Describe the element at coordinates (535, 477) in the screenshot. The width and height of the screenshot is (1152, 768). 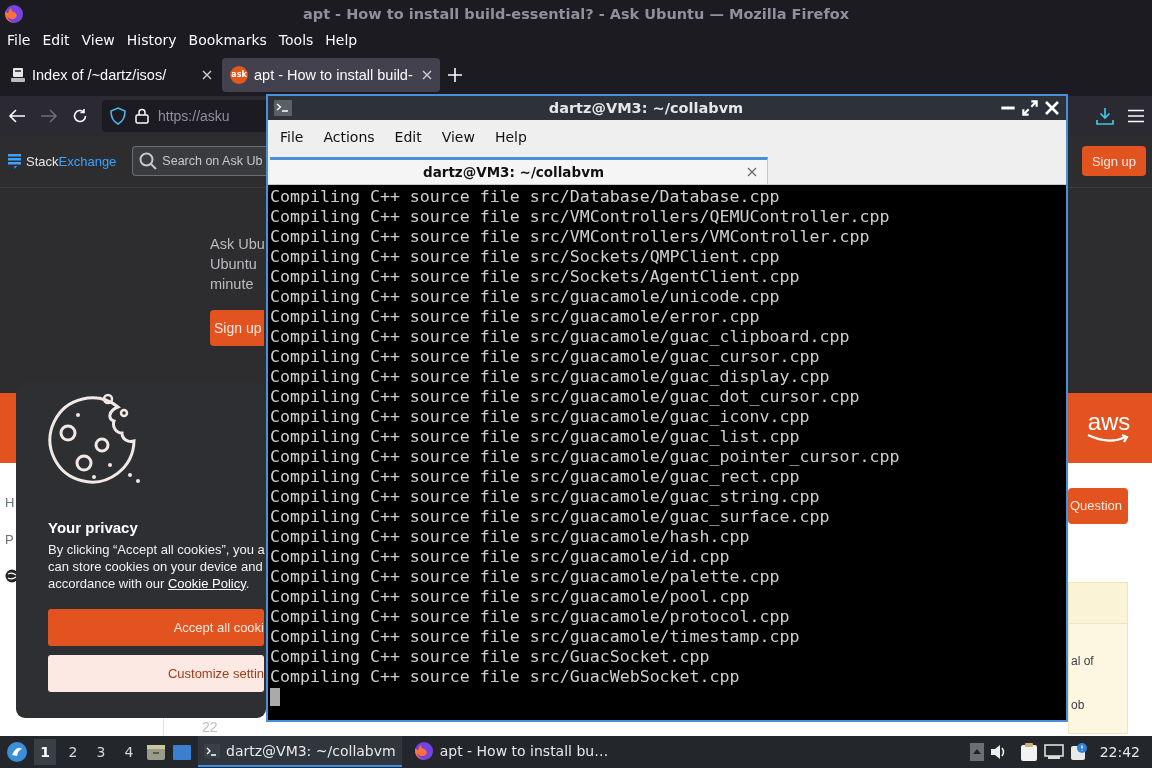
I see `terminal-line: Compiling C++ source file src/guacamole/guac_rect.cpp` at that location.